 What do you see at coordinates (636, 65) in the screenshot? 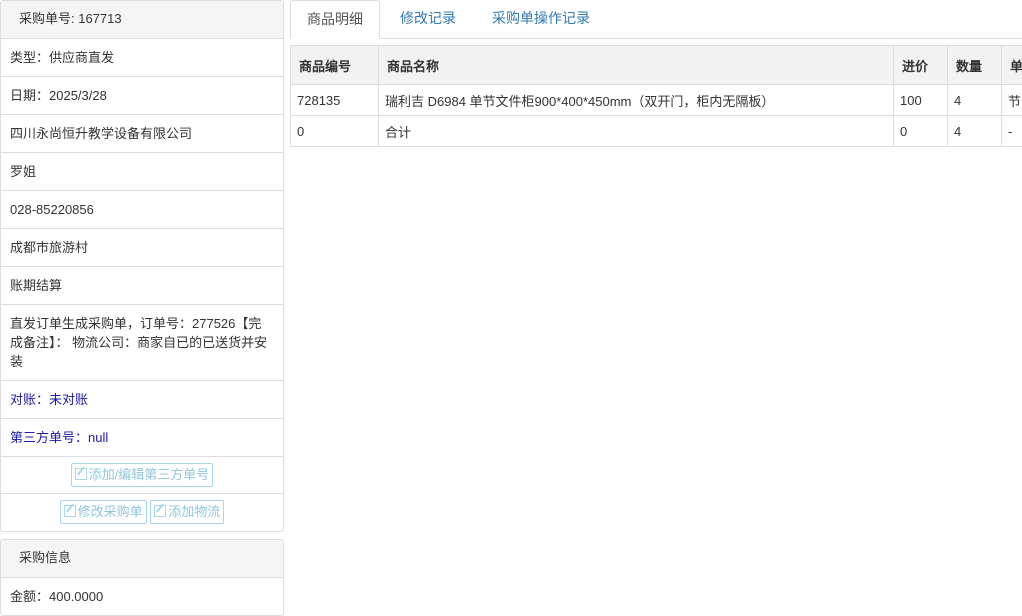
I see `header-product-name: 商品名称` at bounding box center [636, 65].